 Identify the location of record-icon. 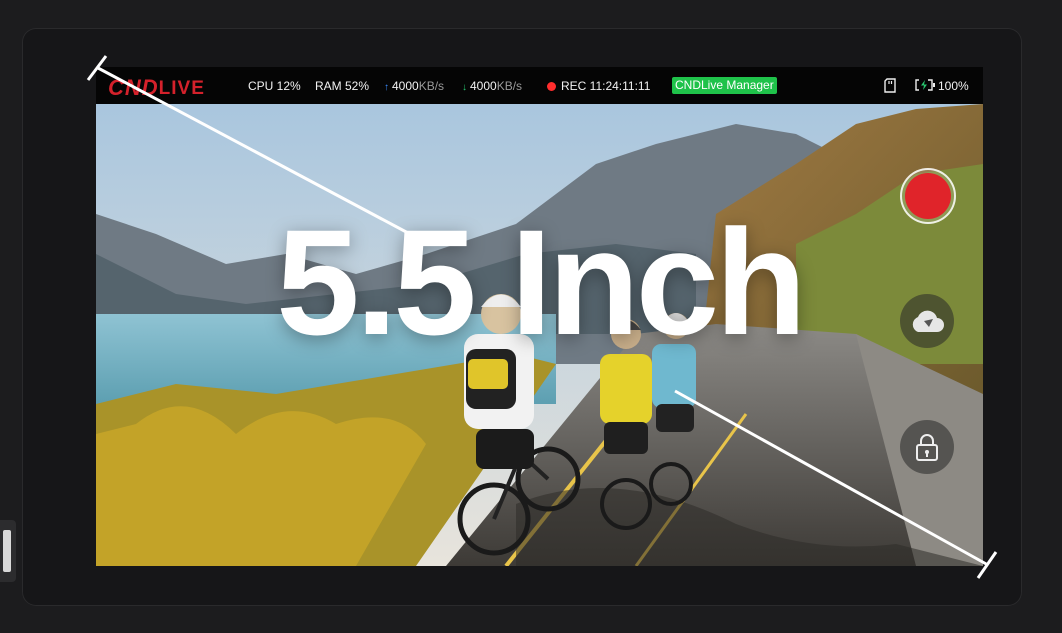
(928, 196).